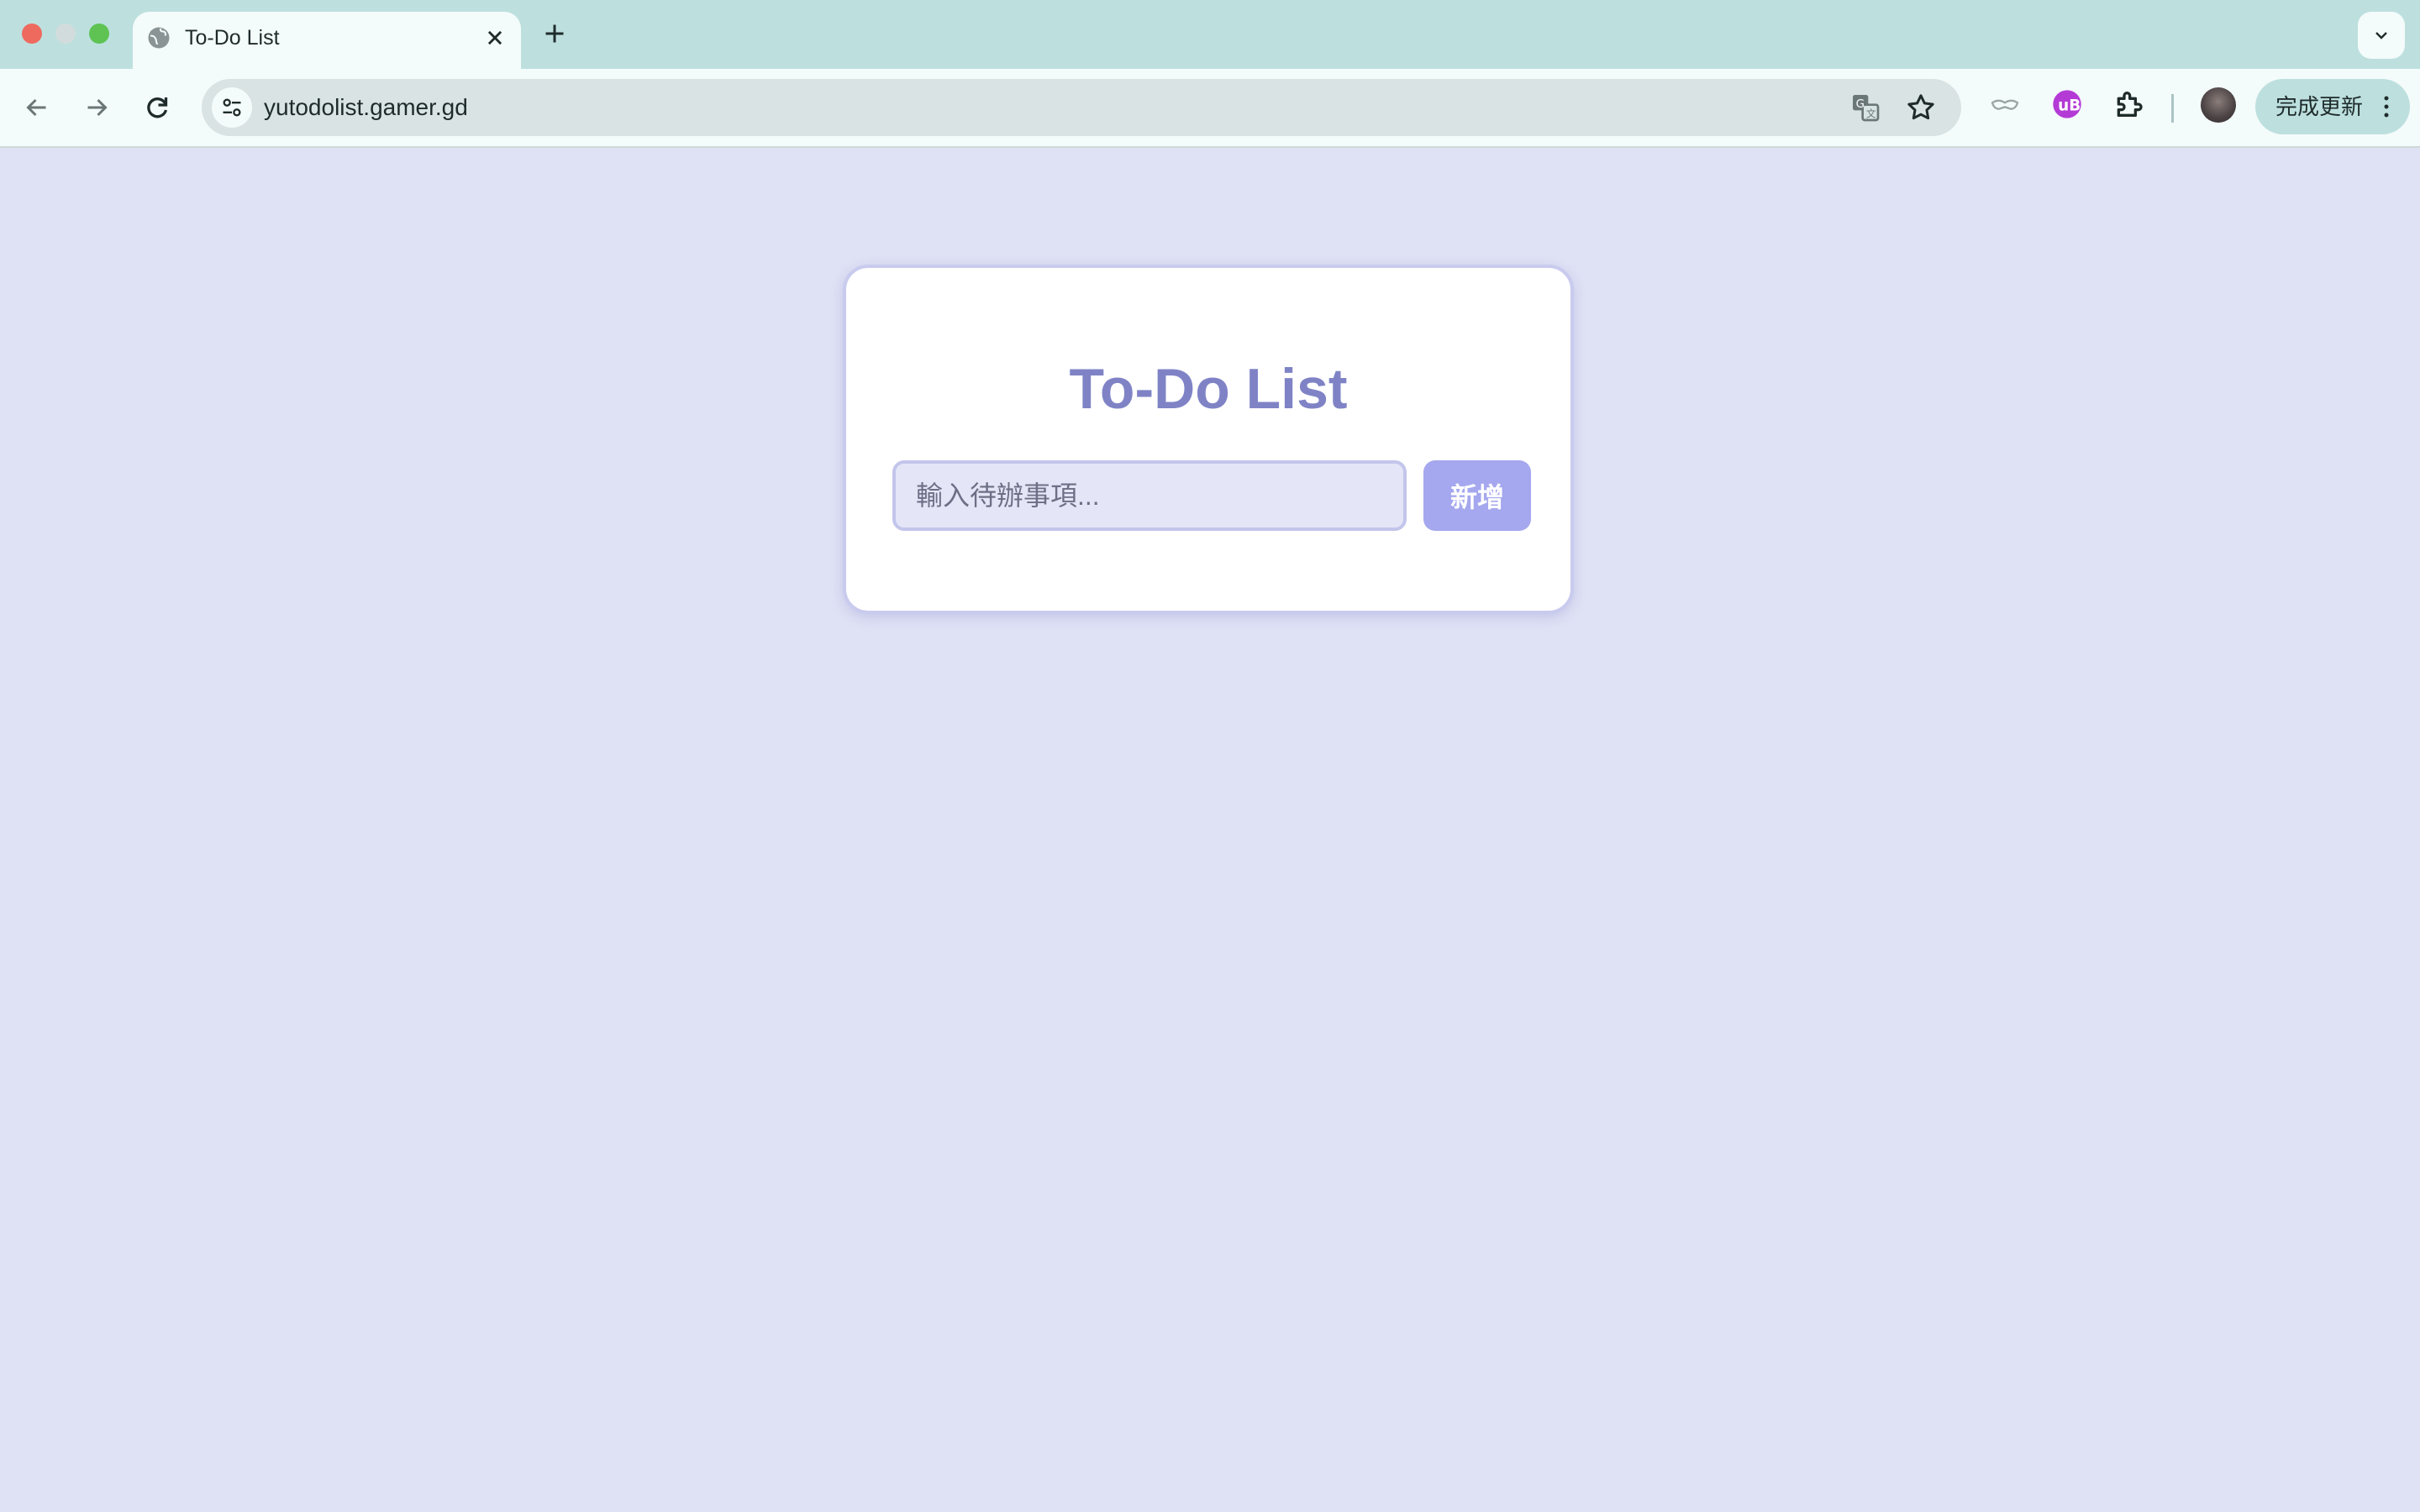 Image resolution: width=2420 pixels, height=1512 pixels. Describe the element at coordinates (32, 34) in the screenshot. I see `window-close-button` at that location.